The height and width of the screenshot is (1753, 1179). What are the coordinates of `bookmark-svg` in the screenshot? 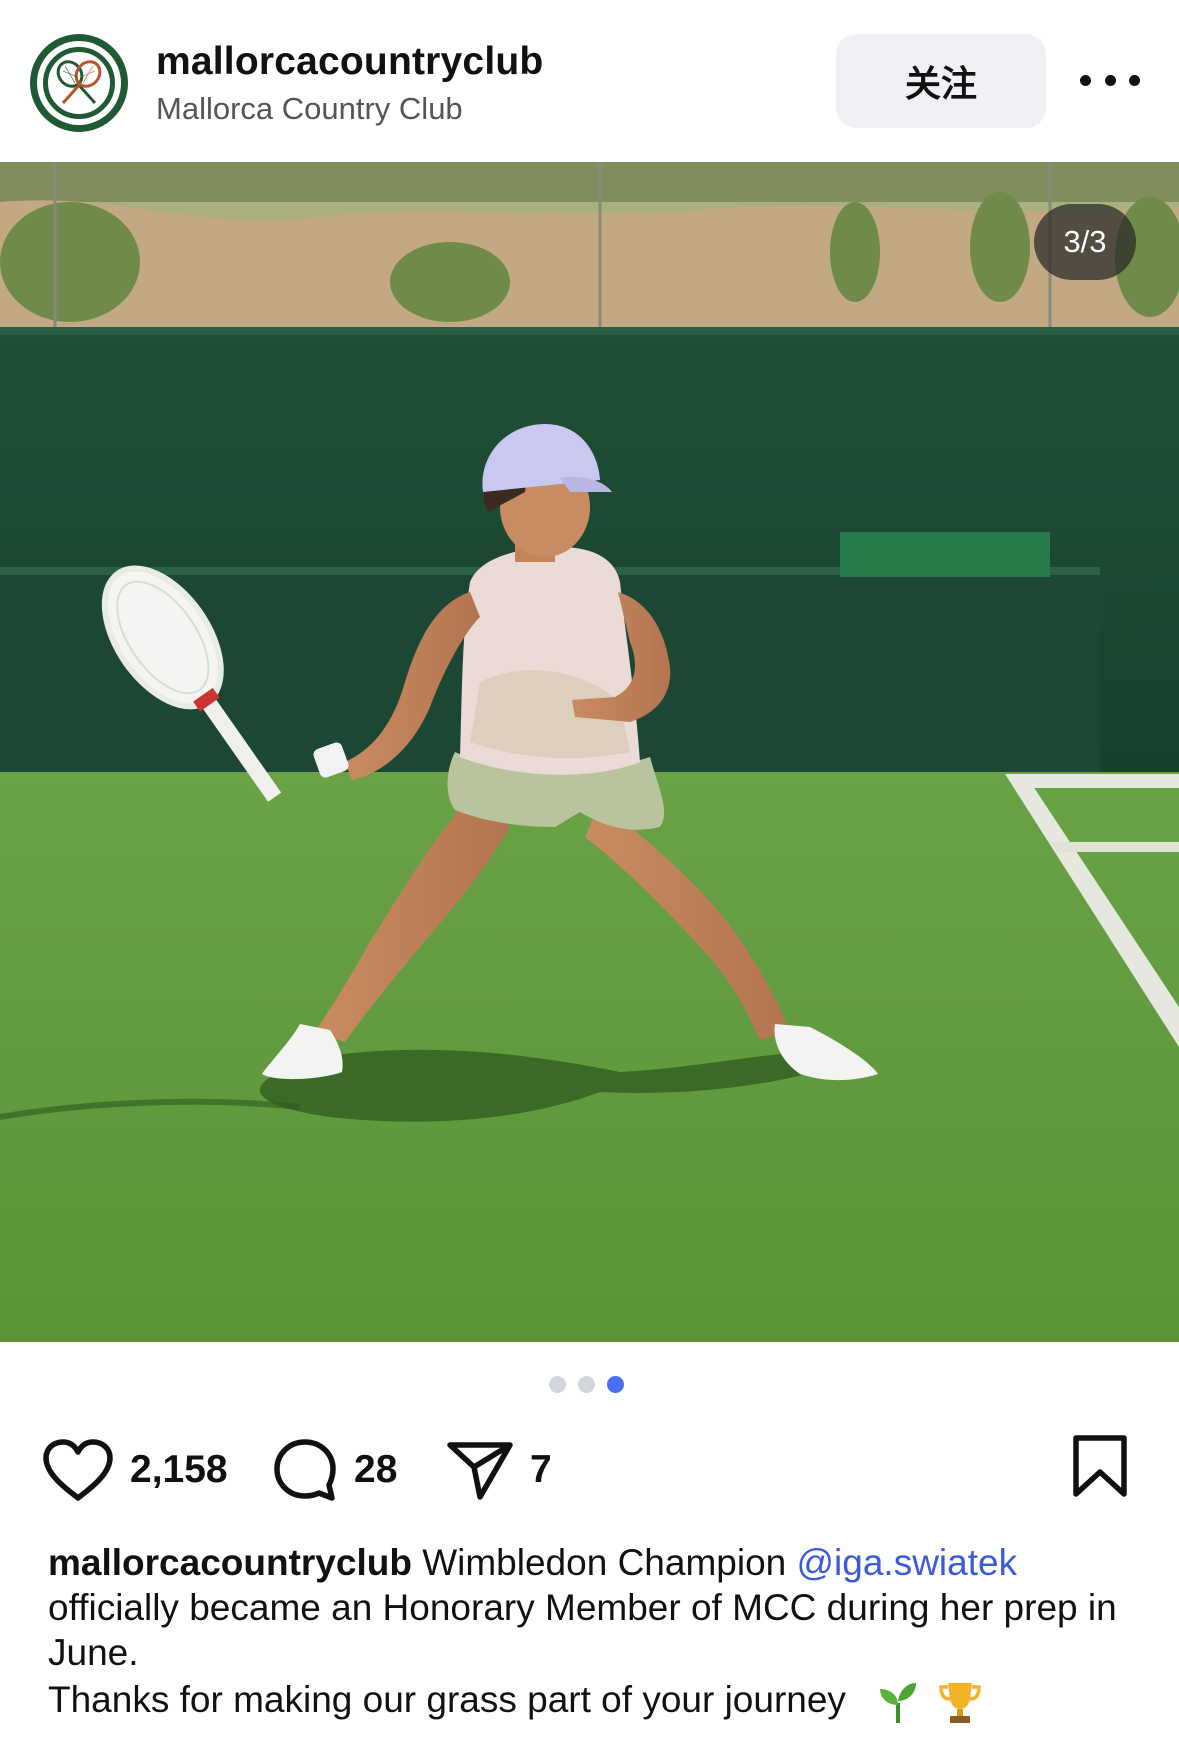 It's located at (1100, 1466).